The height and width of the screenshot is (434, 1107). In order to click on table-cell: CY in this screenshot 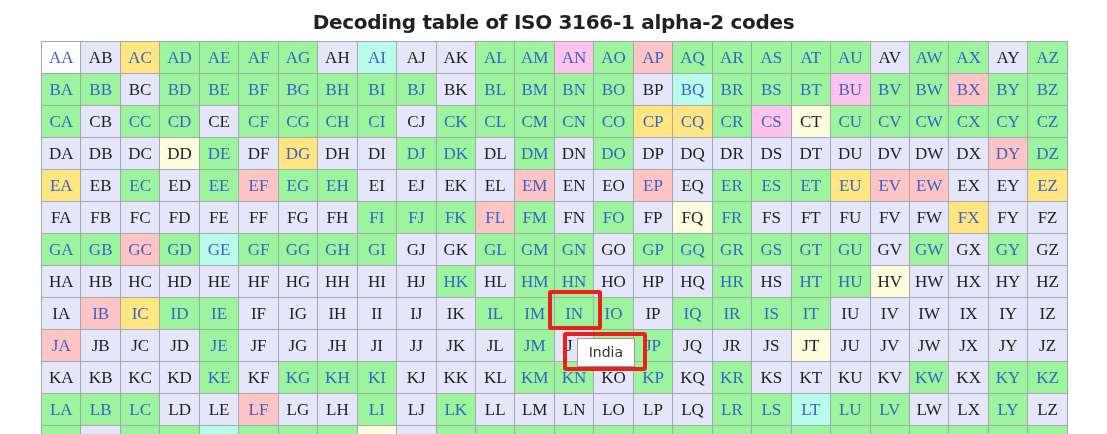, I will do `click(1008, 122)`.